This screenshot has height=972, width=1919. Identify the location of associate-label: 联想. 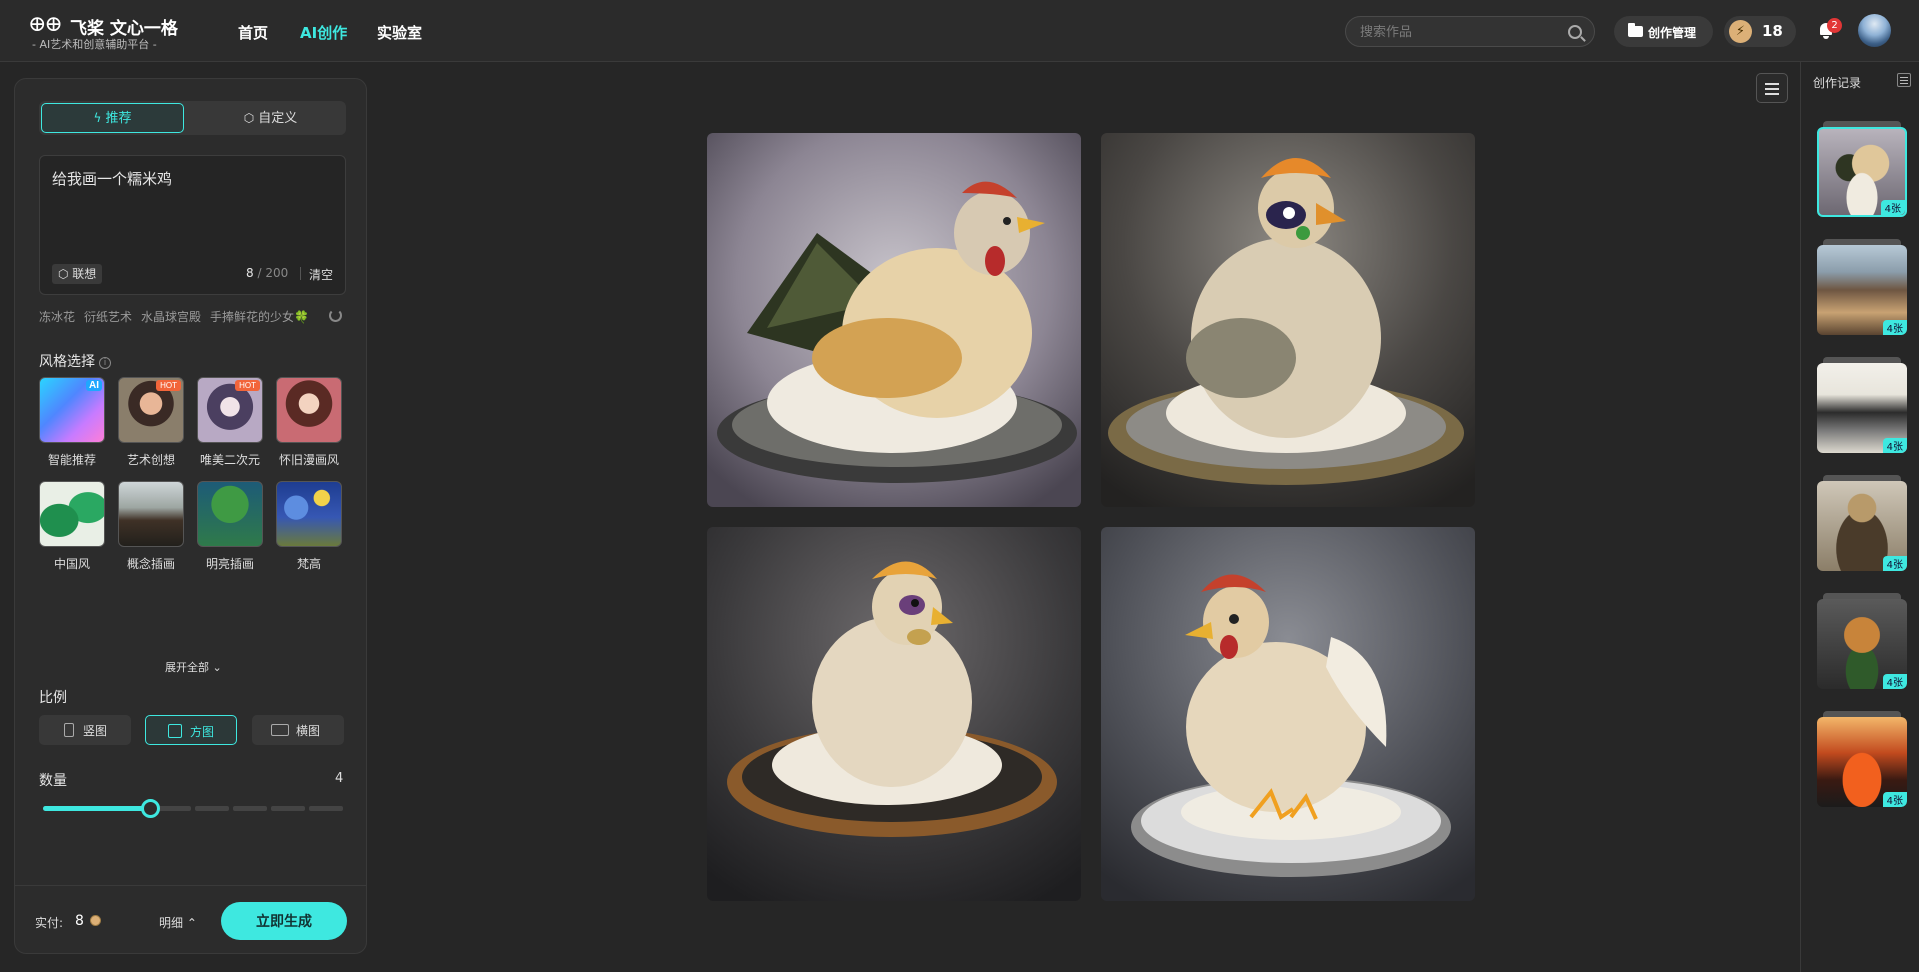
(84, 274).